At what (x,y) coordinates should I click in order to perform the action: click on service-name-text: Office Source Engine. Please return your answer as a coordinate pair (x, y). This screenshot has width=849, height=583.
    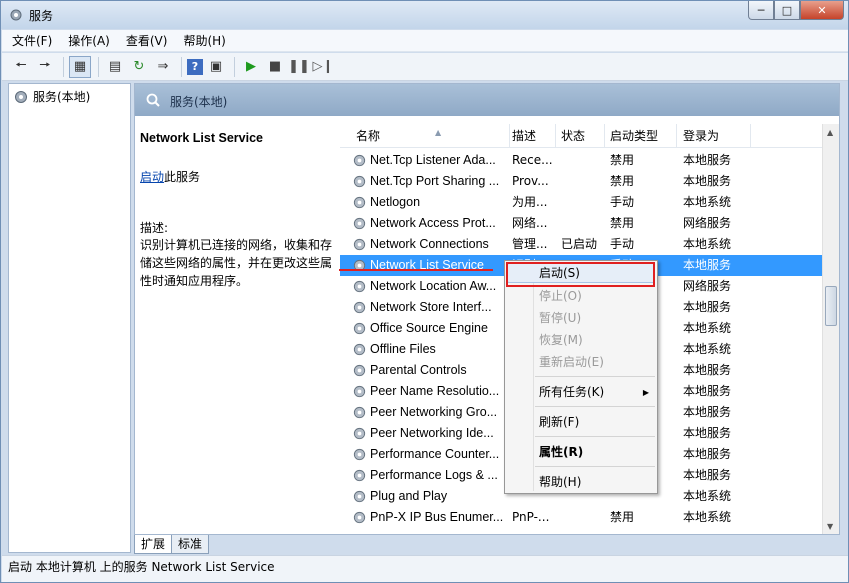
    Looking at the image, I should click on (429, 328).